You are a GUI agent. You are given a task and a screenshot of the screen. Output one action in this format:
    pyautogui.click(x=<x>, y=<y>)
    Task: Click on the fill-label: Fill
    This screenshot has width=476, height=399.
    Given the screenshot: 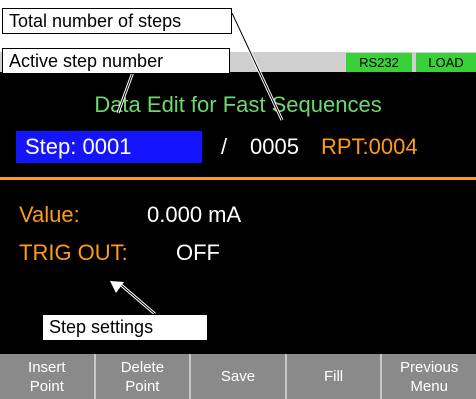 What is the action you would take?
    pyautogui.click(x=333, y=376)
    